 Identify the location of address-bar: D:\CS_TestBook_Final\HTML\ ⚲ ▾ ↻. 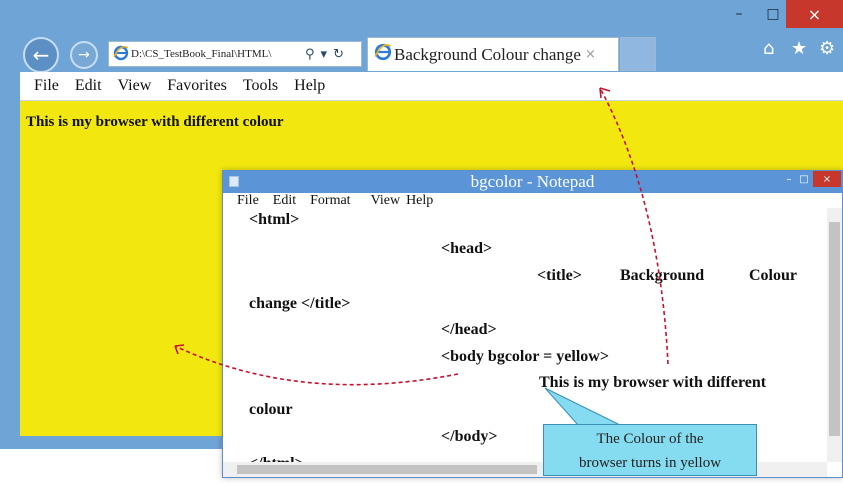
(235, 54).